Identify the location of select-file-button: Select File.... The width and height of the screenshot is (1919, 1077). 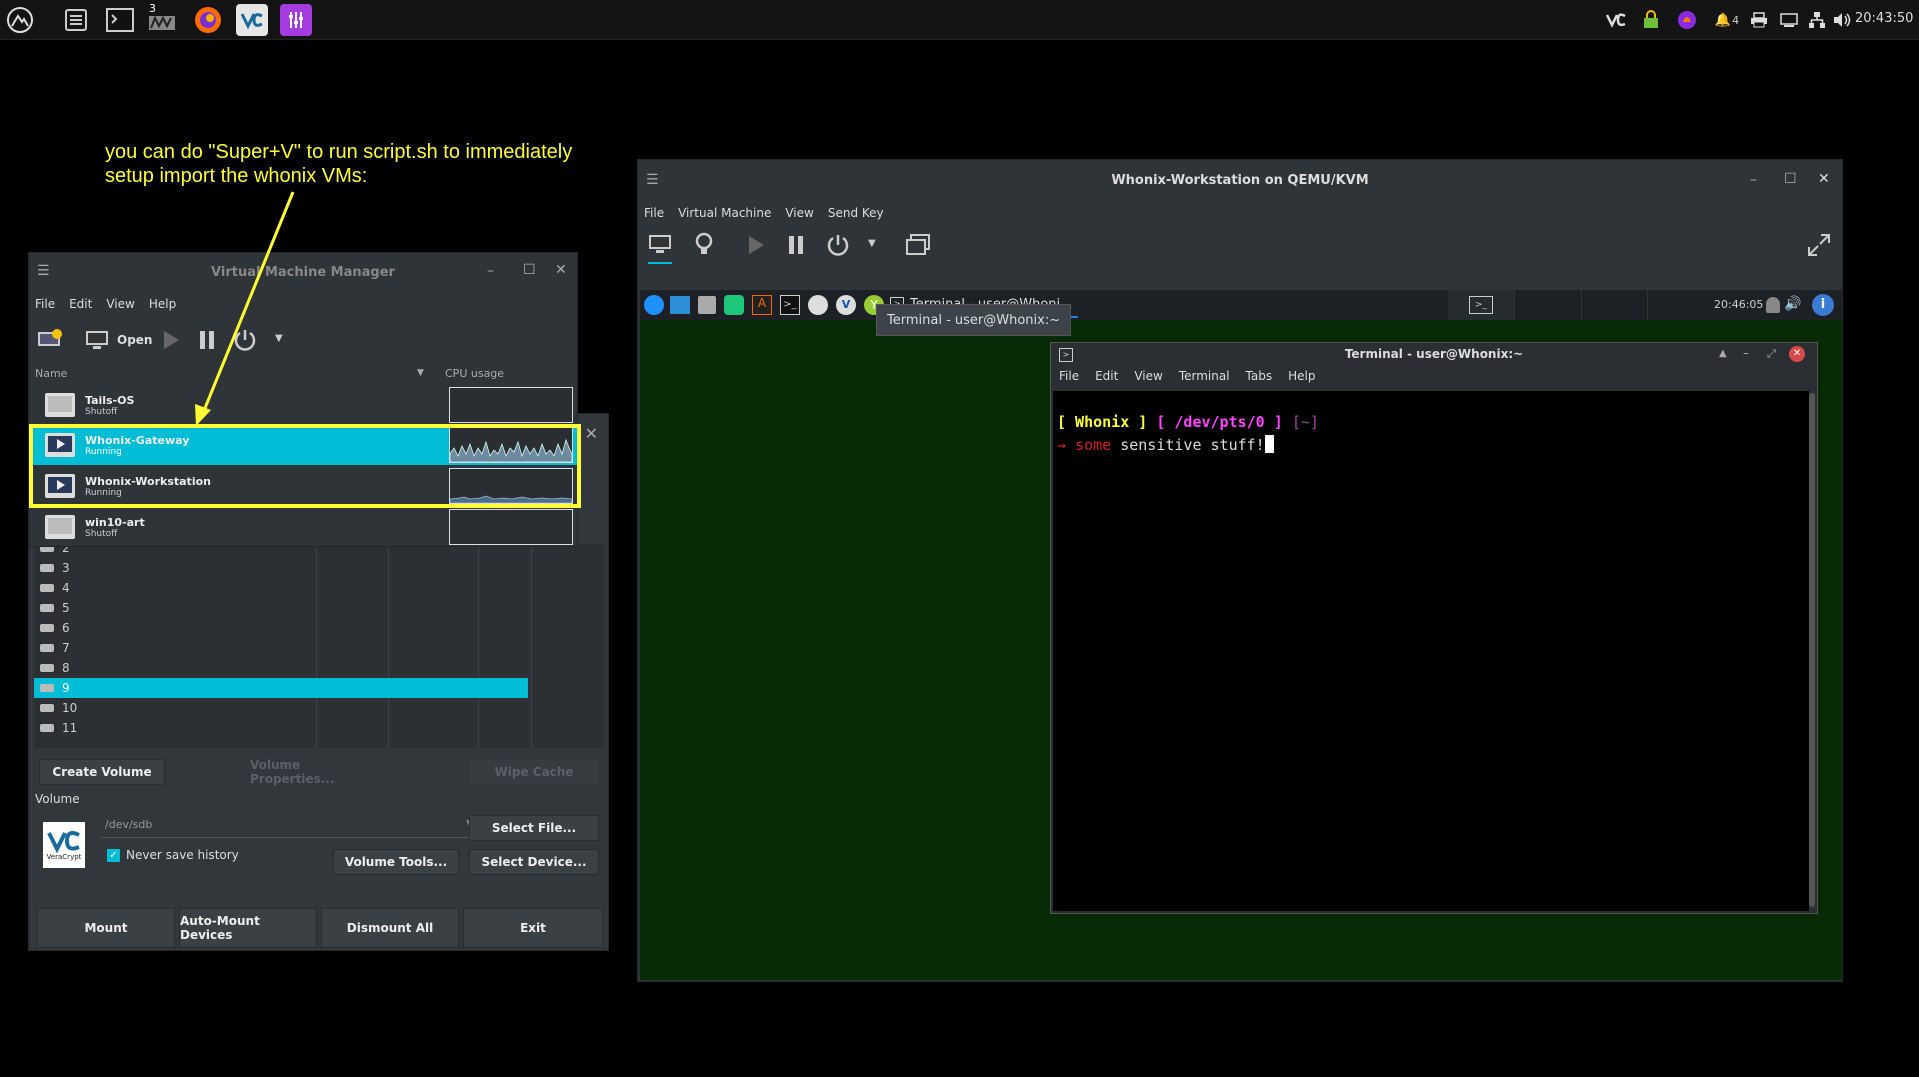
(534, 828).